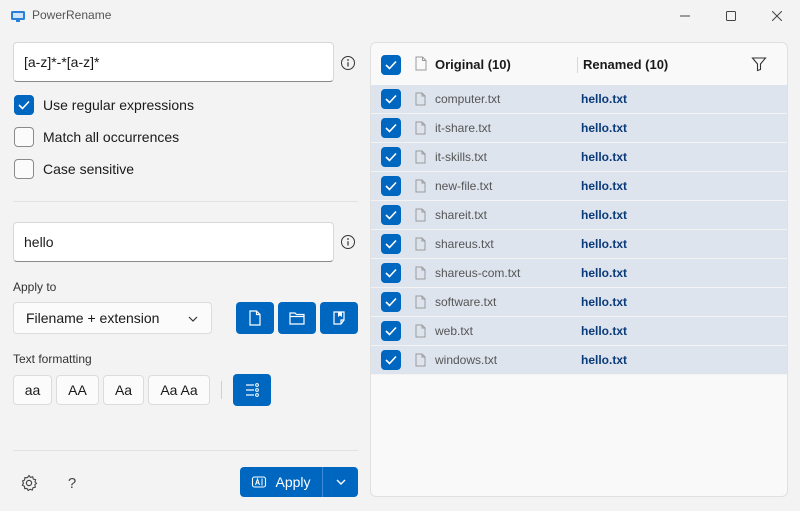  I want to click on subfolder-icon, so click(339, 318).